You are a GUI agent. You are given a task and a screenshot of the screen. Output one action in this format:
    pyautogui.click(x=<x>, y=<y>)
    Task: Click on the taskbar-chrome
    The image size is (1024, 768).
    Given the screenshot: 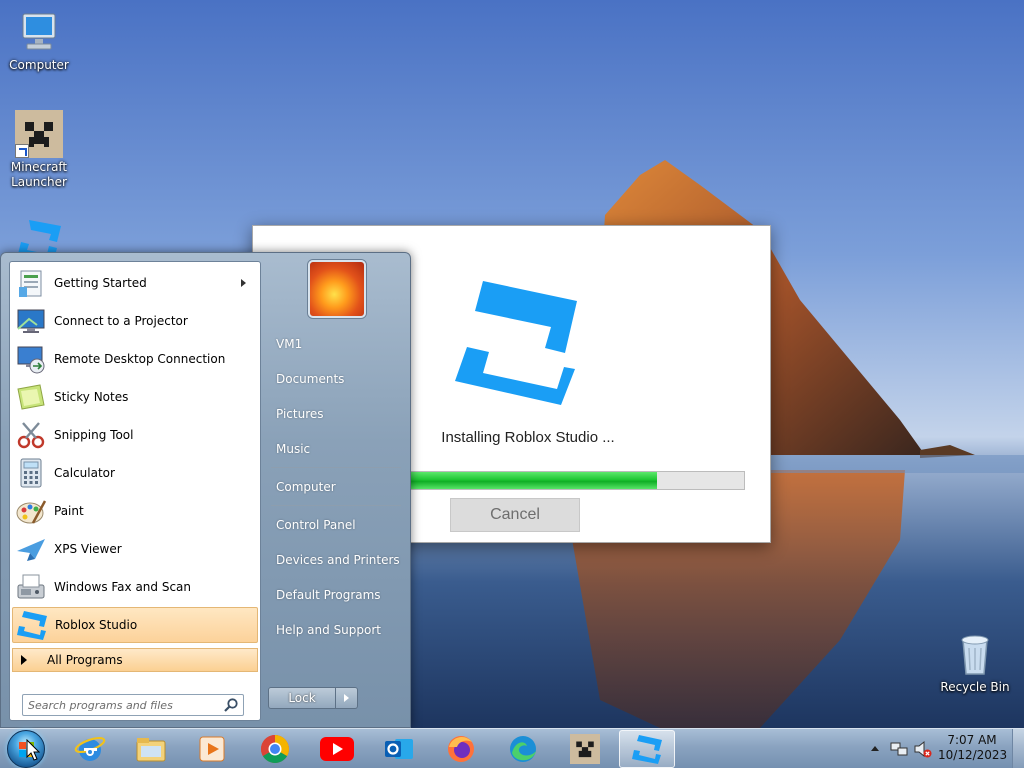 What is the action you would take?
    pyautogui.click(x=275, y=749)
    